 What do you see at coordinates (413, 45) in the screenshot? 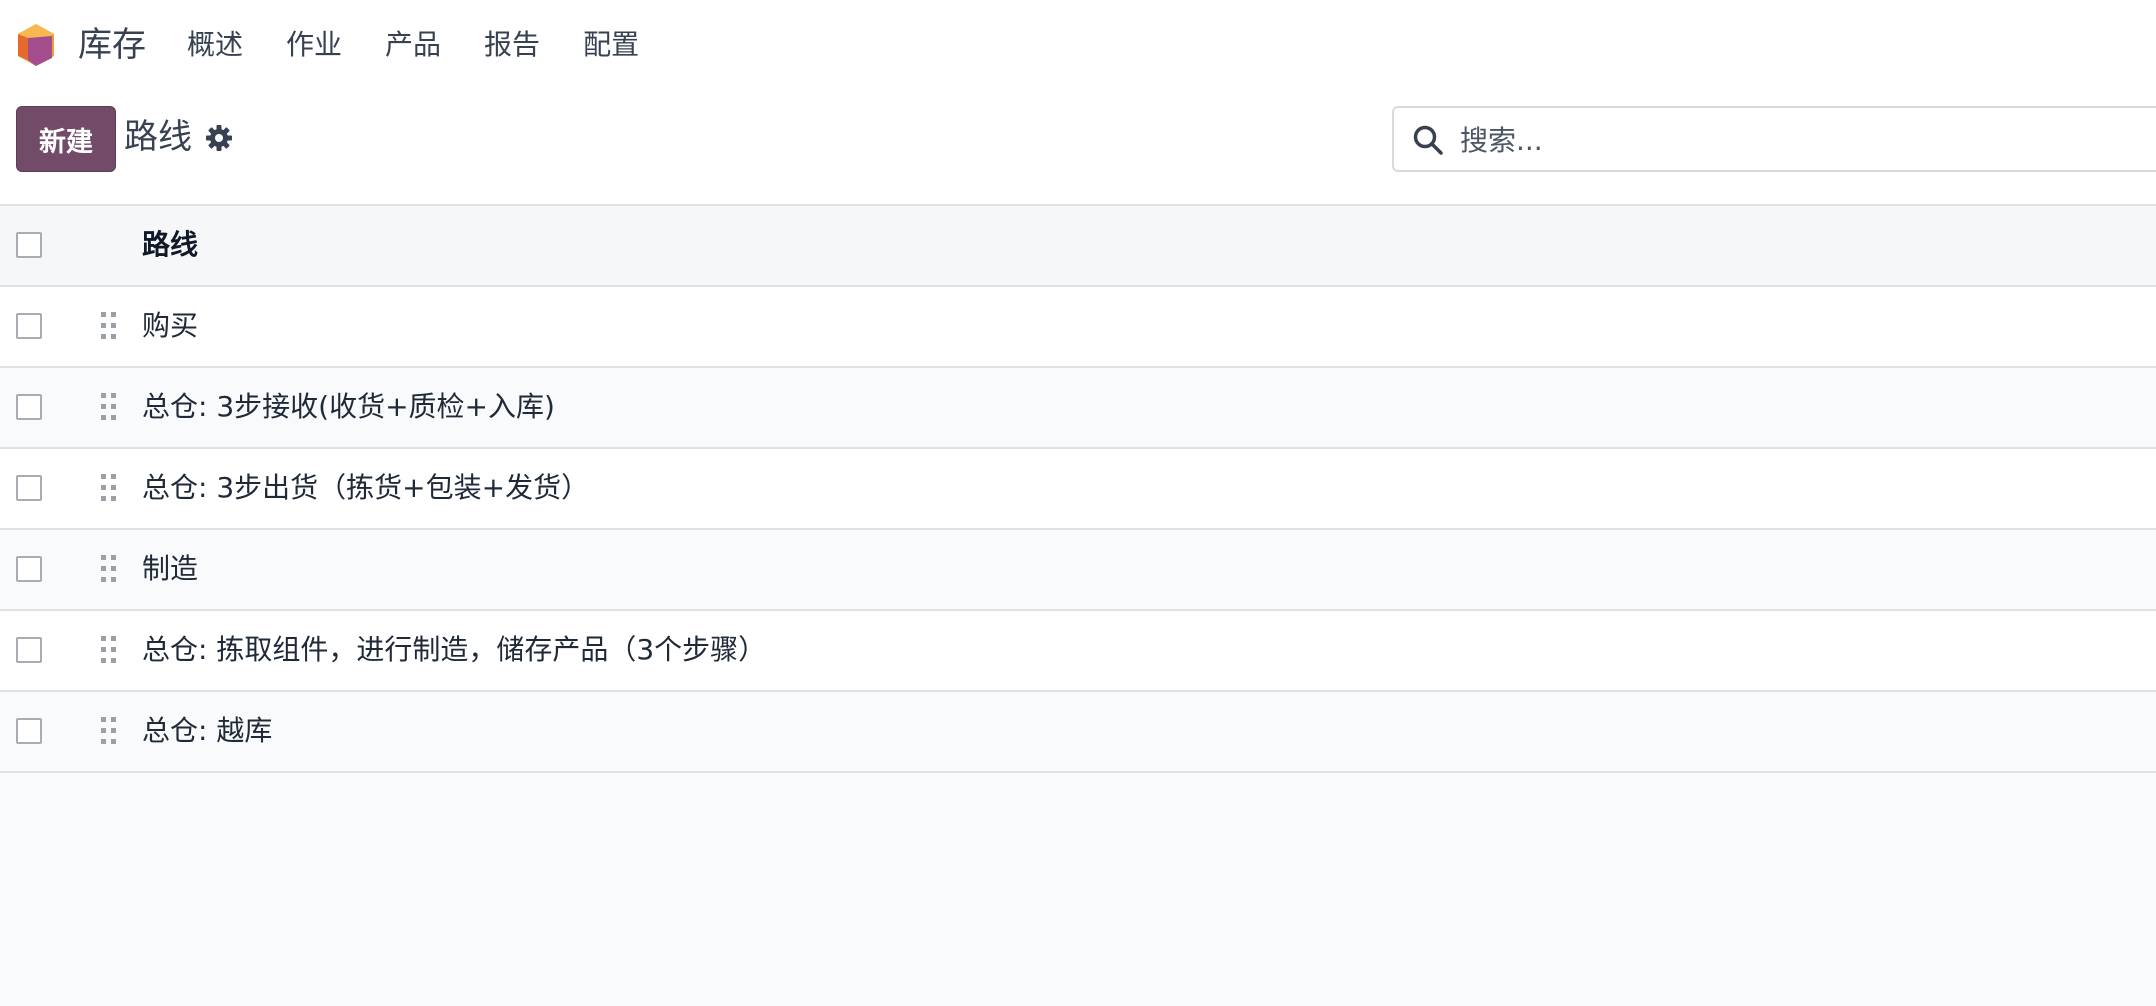
I see `menu-item-products: 产品` at bounding box center [413, 45].